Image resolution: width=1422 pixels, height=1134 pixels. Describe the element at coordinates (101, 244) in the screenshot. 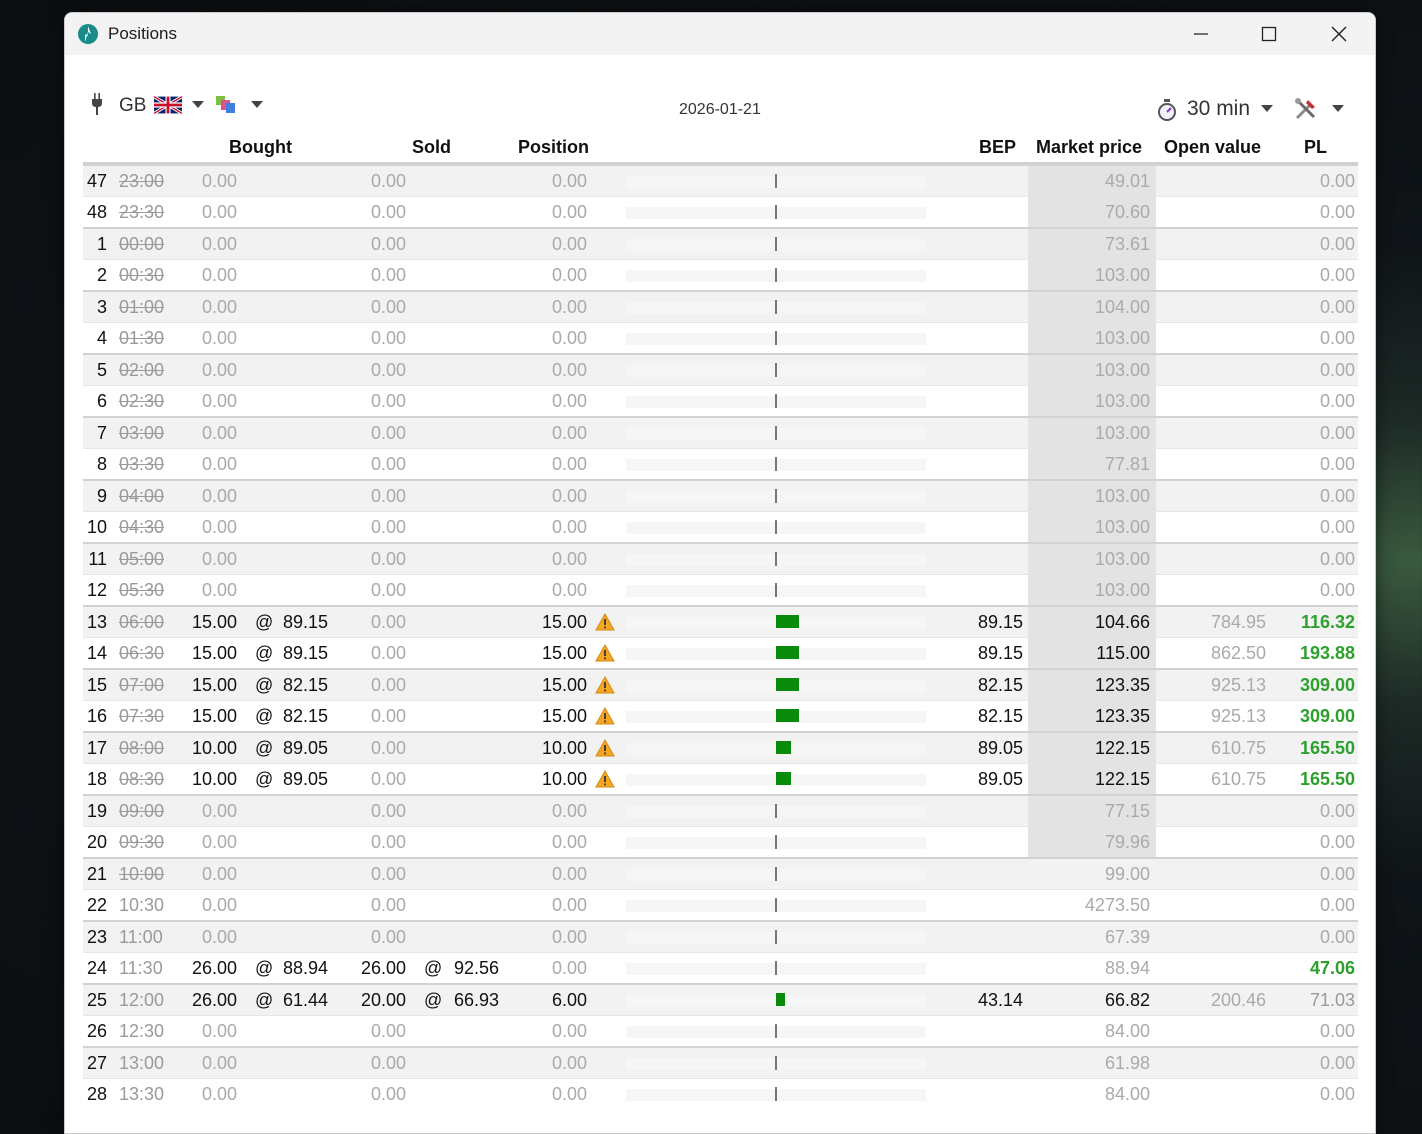

I see `period-number: 1` at that location.